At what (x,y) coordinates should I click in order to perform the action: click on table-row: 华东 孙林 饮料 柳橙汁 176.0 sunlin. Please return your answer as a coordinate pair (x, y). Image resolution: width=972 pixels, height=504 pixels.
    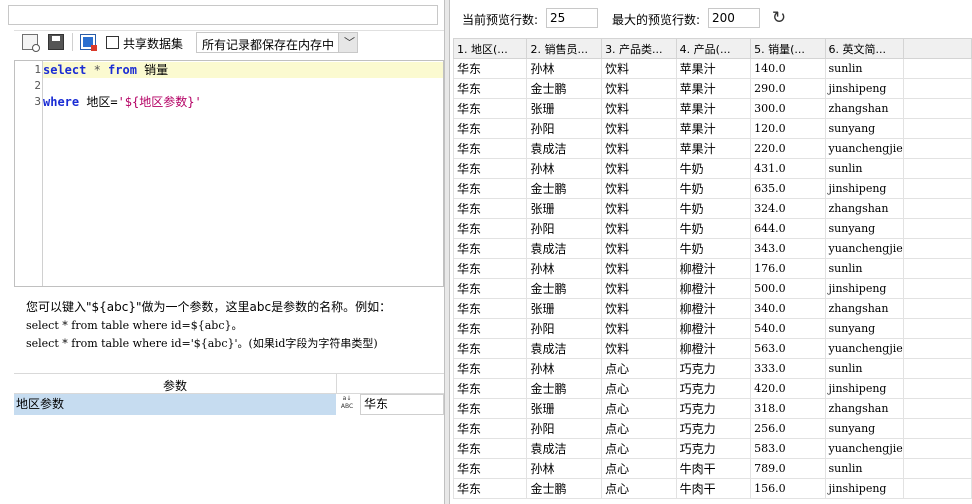
    Looking at the image, I should click on (712, 268).